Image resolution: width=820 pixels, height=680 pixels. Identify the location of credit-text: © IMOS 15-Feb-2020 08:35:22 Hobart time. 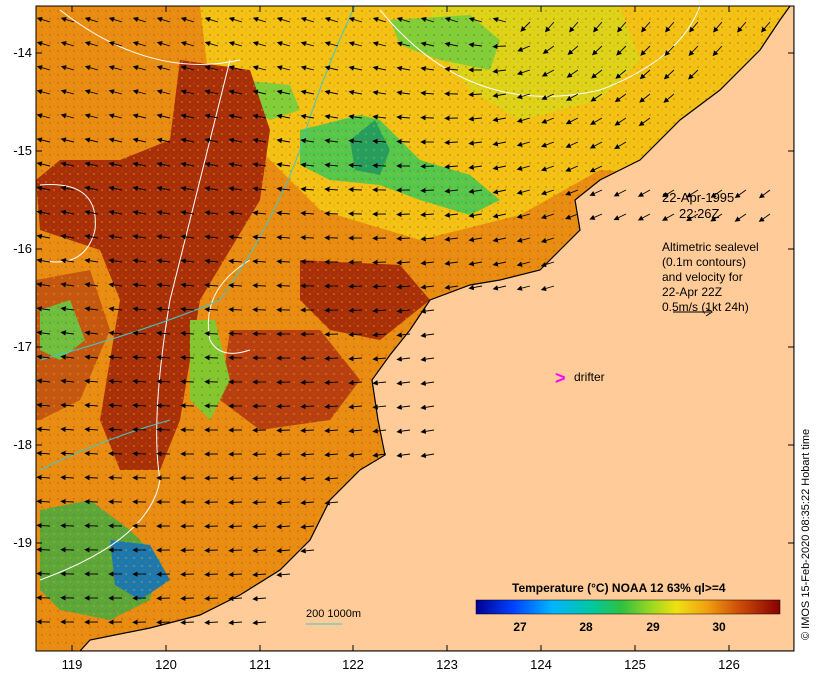
(806, 534).